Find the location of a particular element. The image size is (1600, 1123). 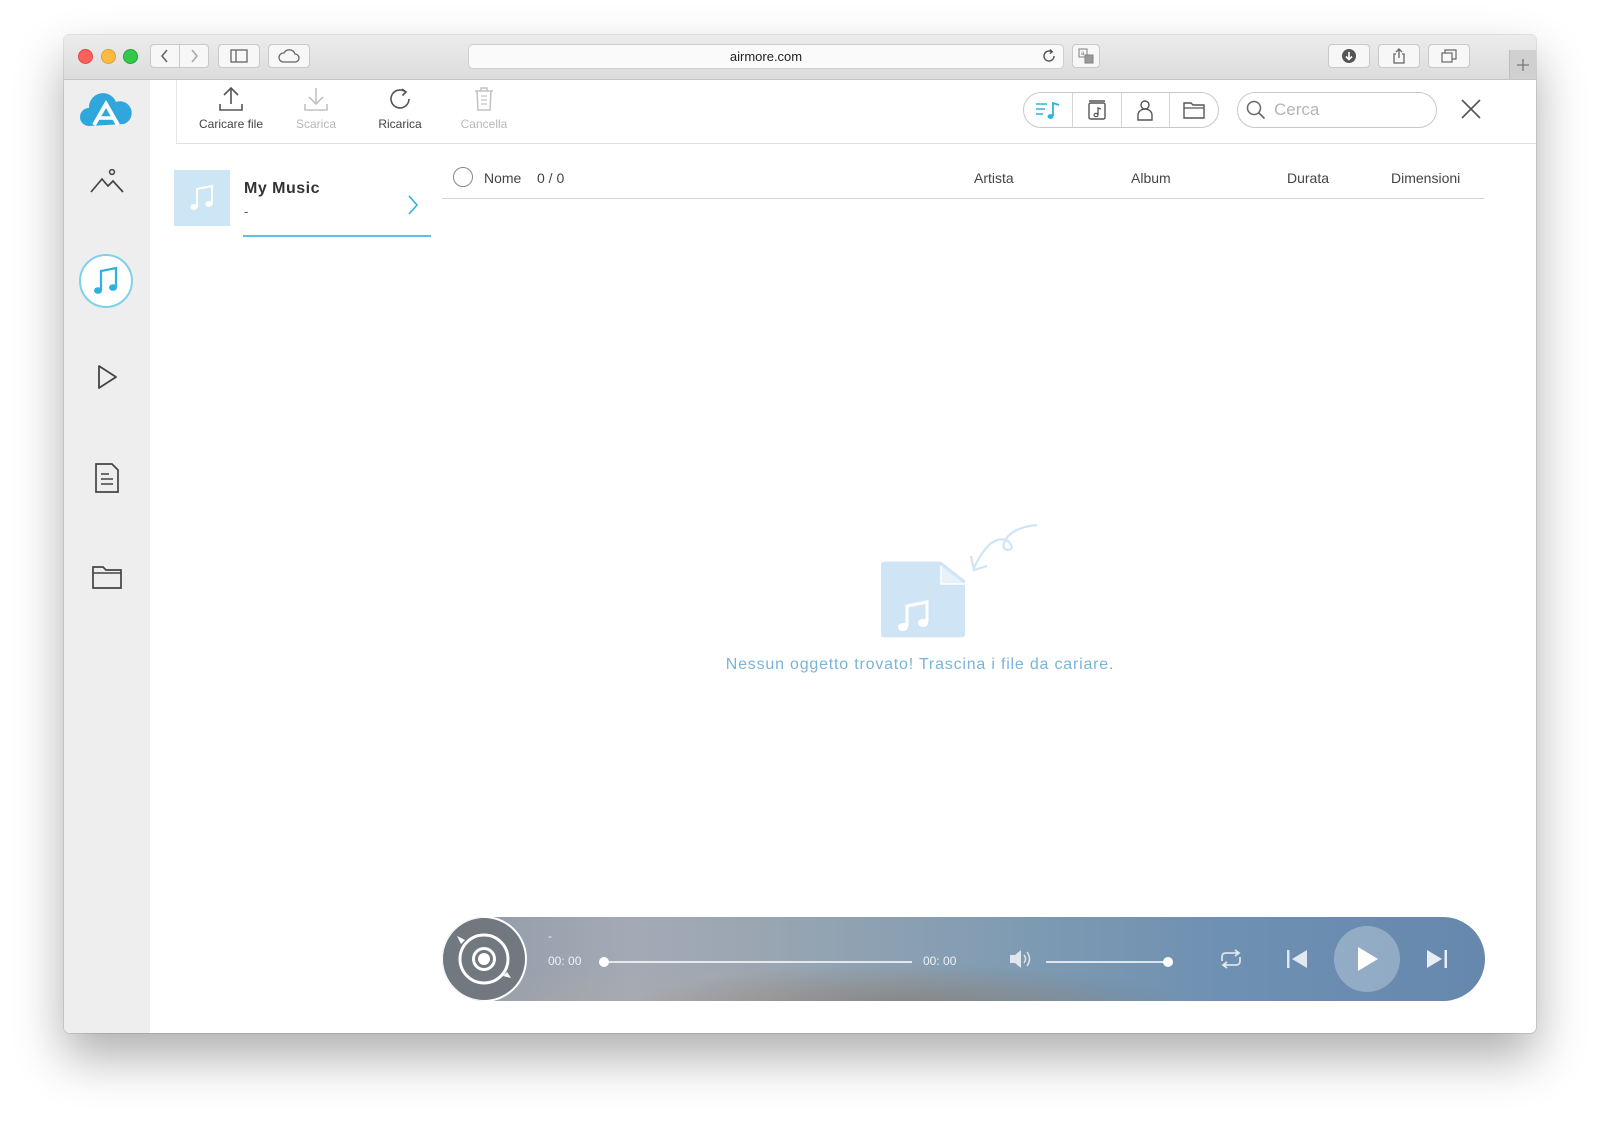

empty-music-file-icon is located at coordinates (959, 580).